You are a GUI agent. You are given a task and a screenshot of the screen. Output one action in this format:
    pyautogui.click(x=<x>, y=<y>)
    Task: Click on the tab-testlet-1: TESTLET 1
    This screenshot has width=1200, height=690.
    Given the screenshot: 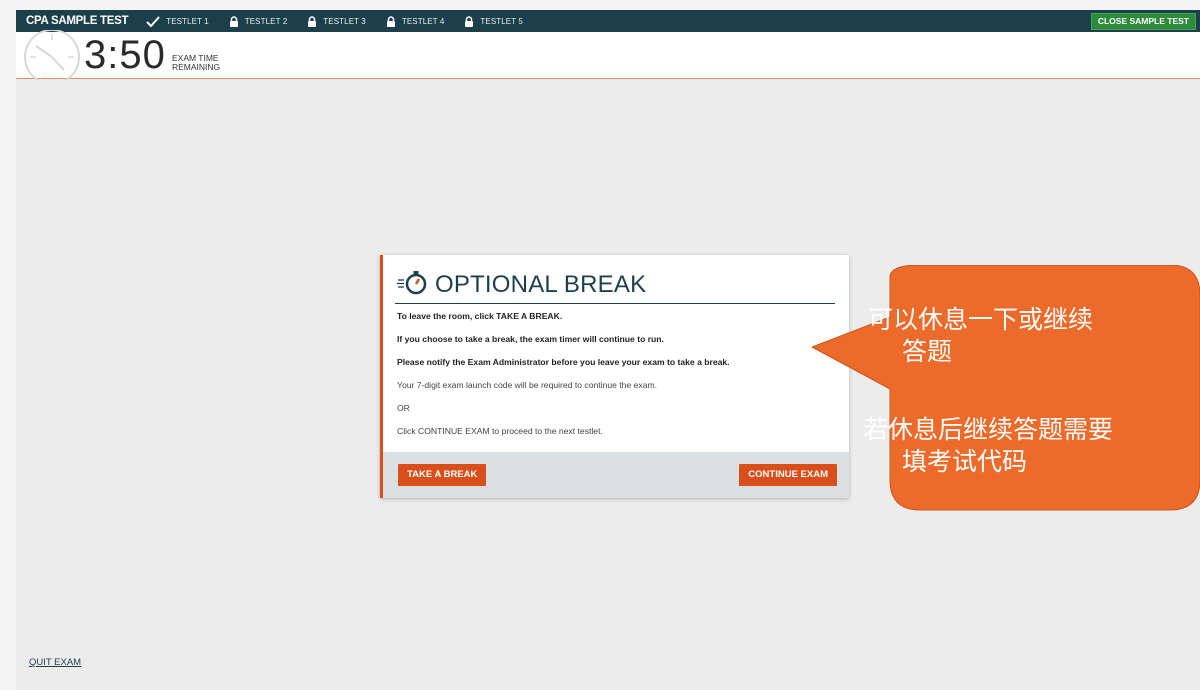 What is the action you would take?
    pyautogui.click(x=177, y=21)
    